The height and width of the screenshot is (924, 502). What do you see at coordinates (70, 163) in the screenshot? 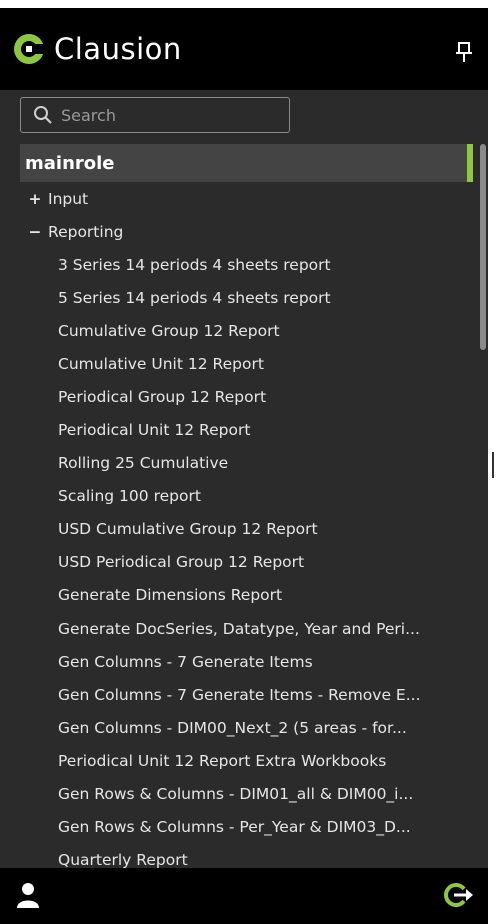
I see `role-label: mainrole` at bounding box center [70, 163].